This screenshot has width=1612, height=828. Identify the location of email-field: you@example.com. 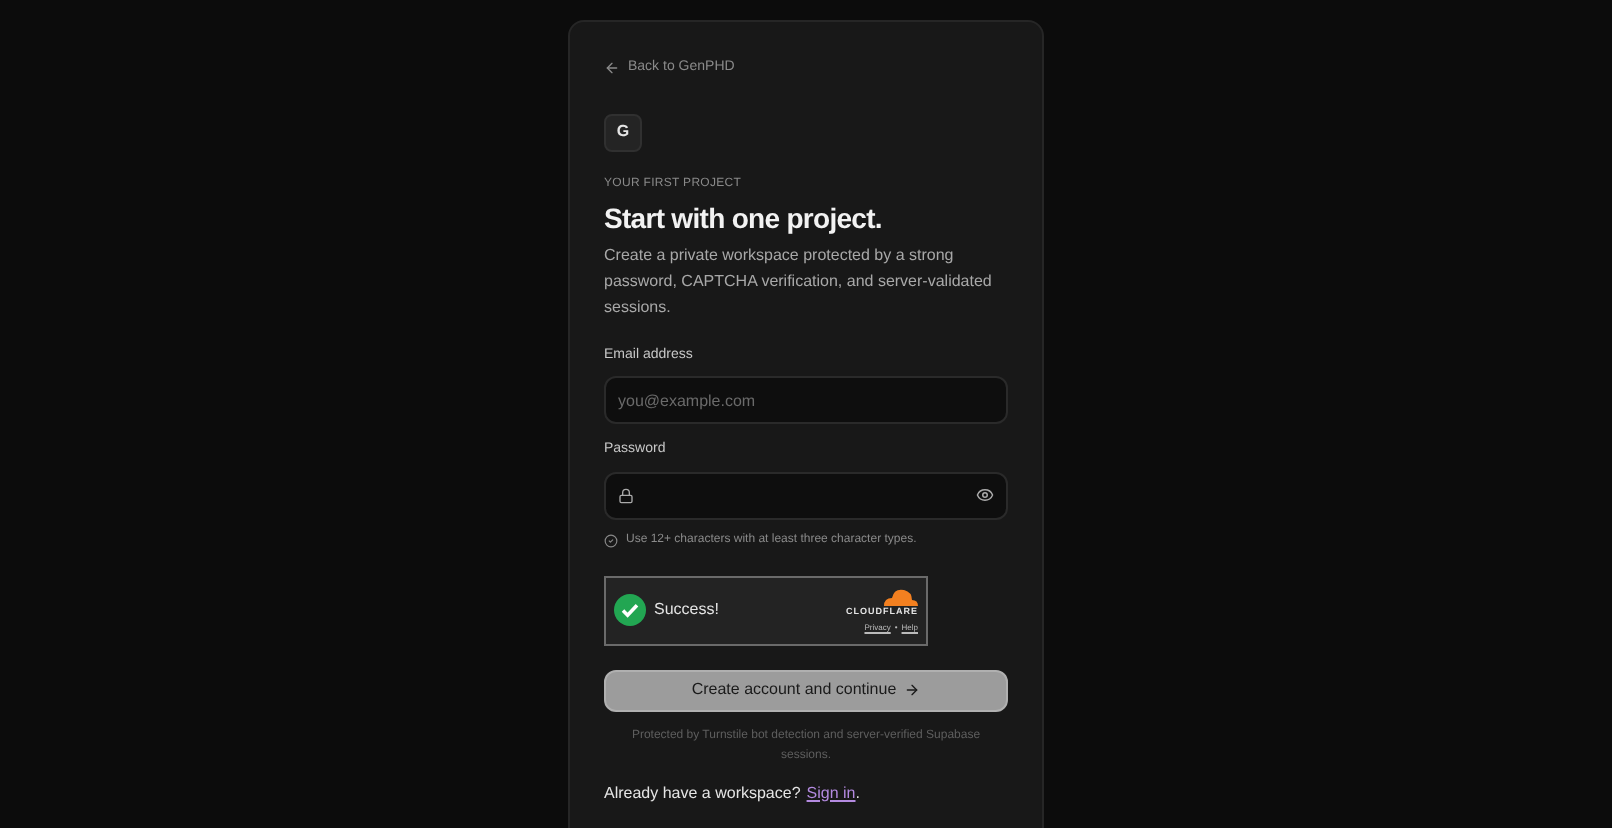
(806, 400).